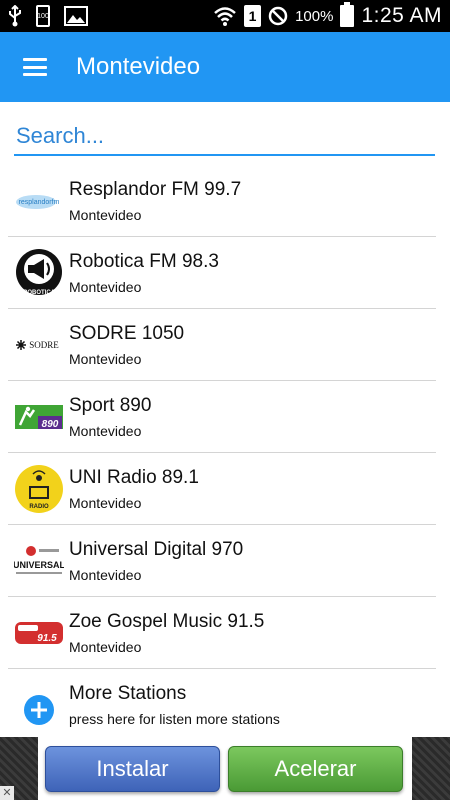  I want to click on station-logo-zoe-gospel: 91.5, so click(39, 633).